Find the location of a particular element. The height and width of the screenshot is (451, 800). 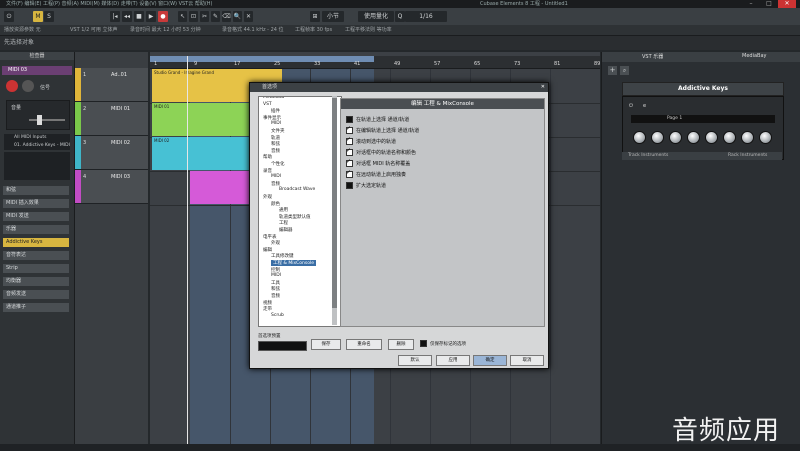

tree-item: 个性化 is located at coordinates (278, 164).